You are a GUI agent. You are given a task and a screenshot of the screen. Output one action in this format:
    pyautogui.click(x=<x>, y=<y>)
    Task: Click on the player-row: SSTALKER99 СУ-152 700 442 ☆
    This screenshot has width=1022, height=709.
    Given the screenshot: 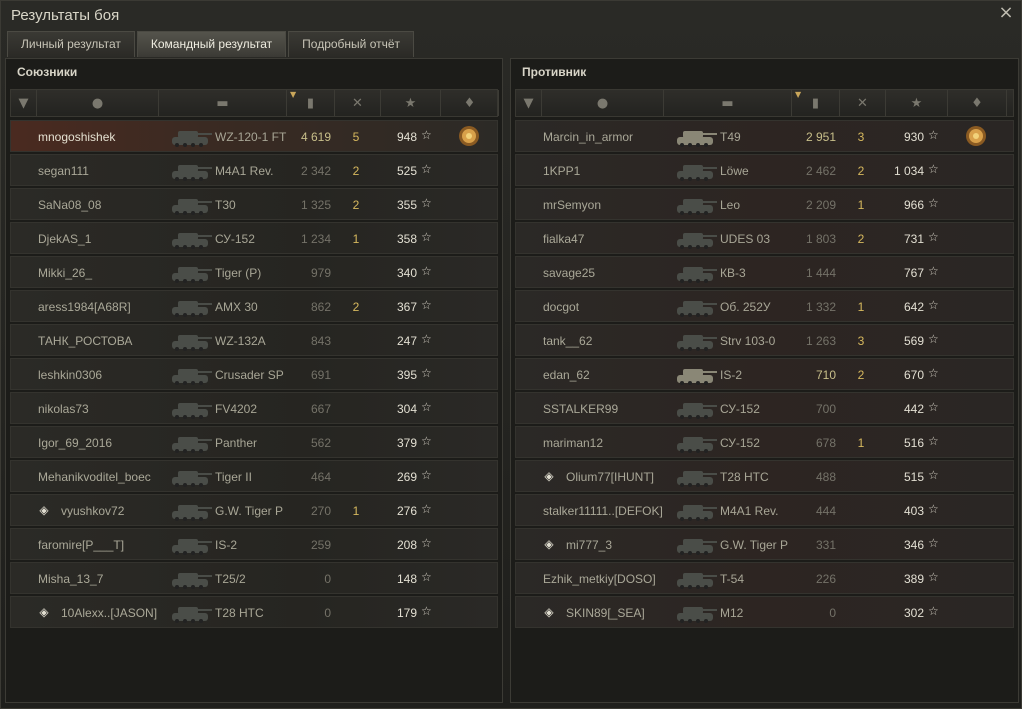 What is the action you would take?
    pyautogui.click(x=764, y=408)
    